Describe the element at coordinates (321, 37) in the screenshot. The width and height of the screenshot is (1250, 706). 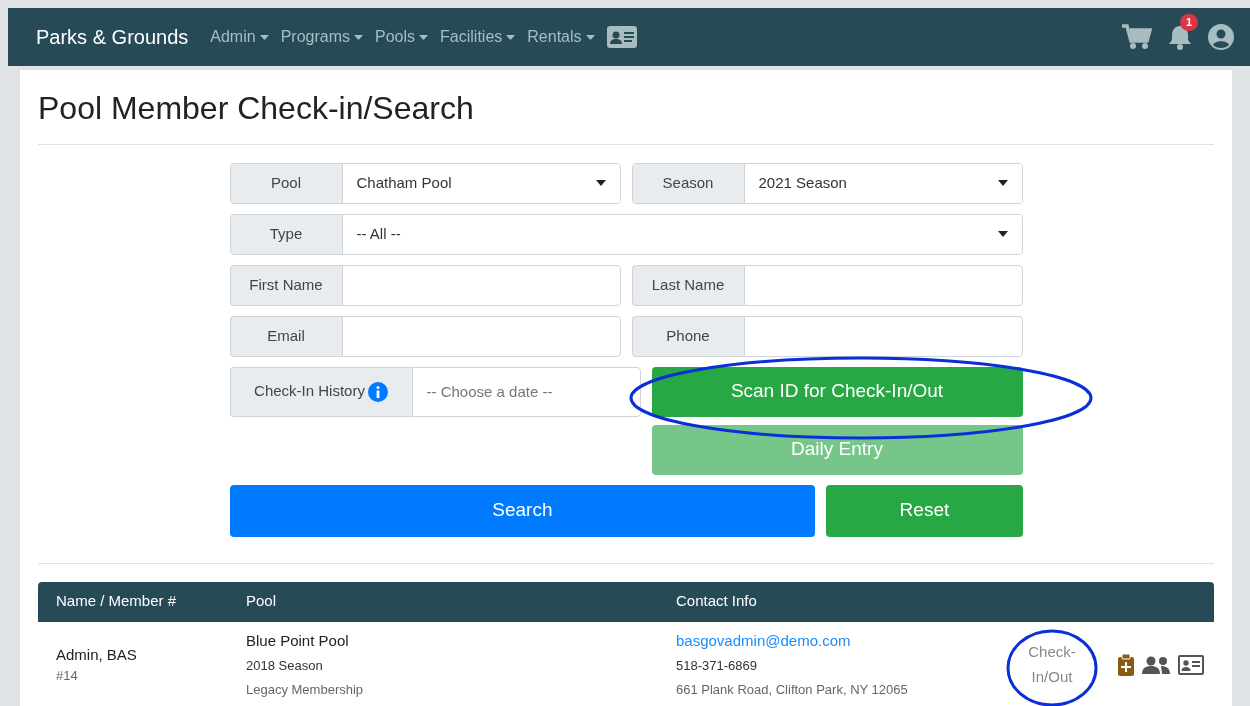
I see `nav-menu: Programs` at that location.